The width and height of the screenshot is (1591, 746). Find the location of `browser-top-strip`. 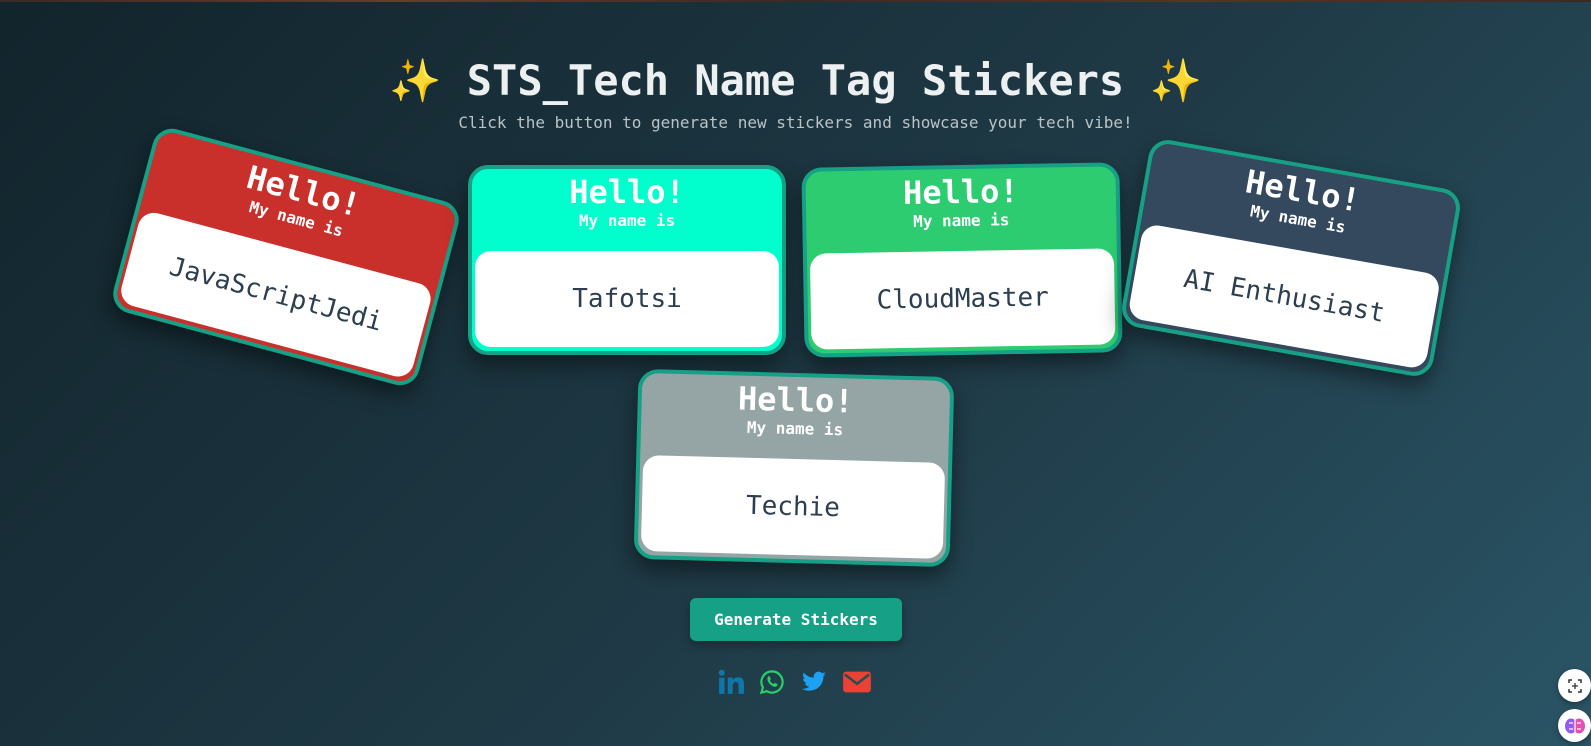

browser-top-strip is located at coordinates (795, 1).